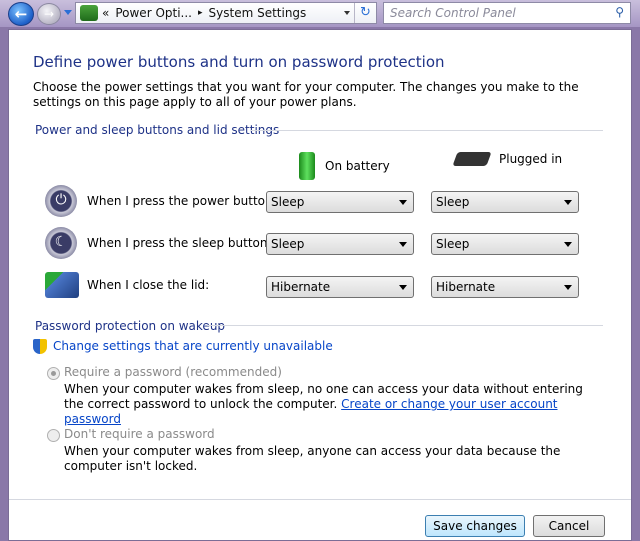 This screenshot has width=640, height=541. Describe the element at coordinates (505, 287) in the screenshot. I see `lid-plugged-select: Hibernate` at that location.